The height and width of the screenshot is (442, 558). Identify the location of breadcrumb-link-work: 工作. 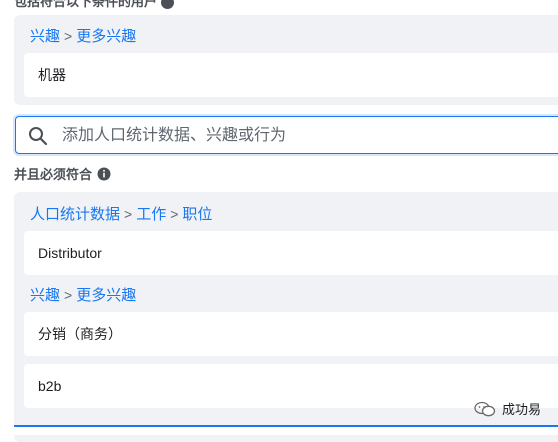
(151, 214).